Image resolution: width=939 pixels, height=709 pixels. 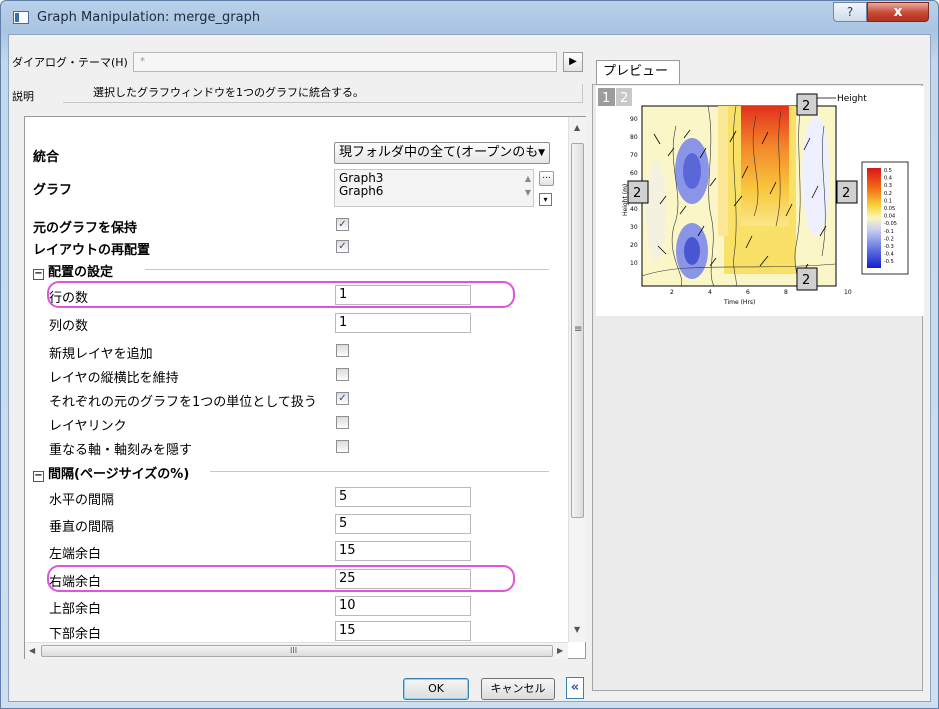 I want to click on description-label: 説明, so click(x=23, y=96).